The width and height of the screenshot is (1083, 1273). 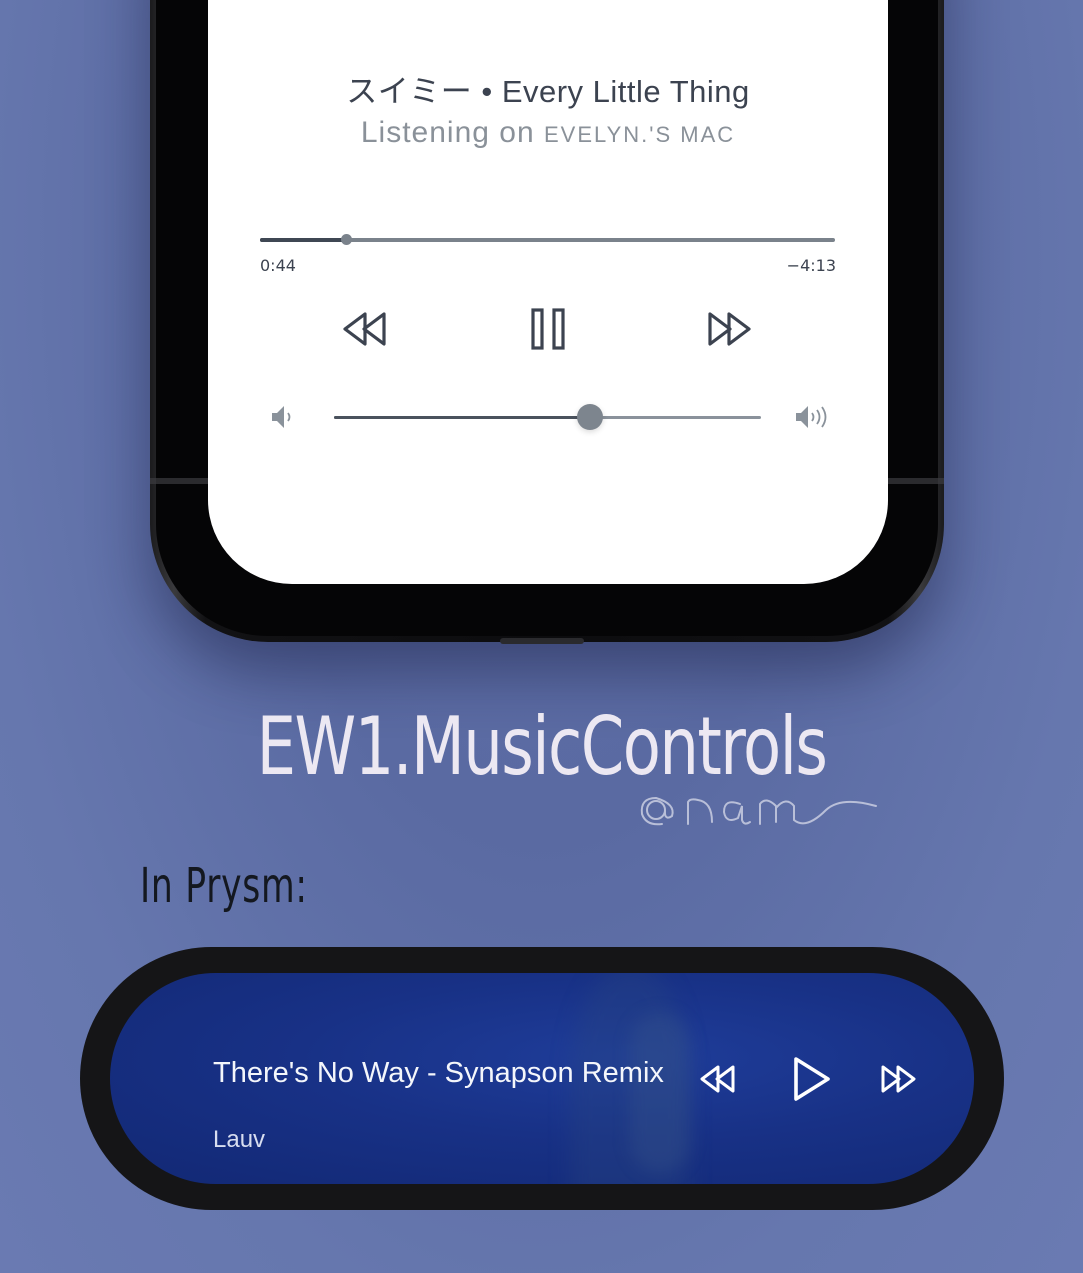 What do you see at coordinates (438, 1073) in the screenshot?
I see `prysm-track-title: There's No Way - Synapson Remix` at bounding box center [438, 1073].